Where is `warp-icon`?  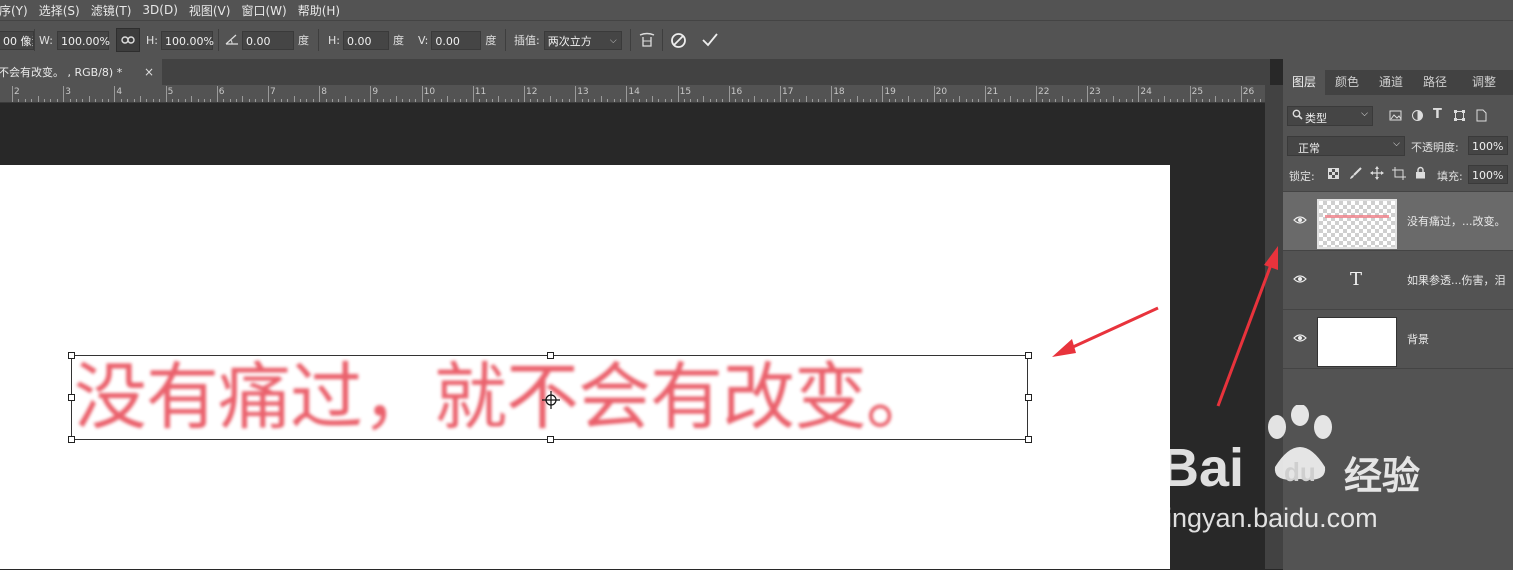 warp-icon is located at coordinates (647, 39).